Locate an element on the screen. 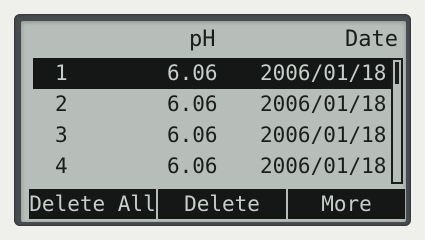 The width and height of the screenshot is (425, 240). record-index: 2 is located at coordinates (61, 104).